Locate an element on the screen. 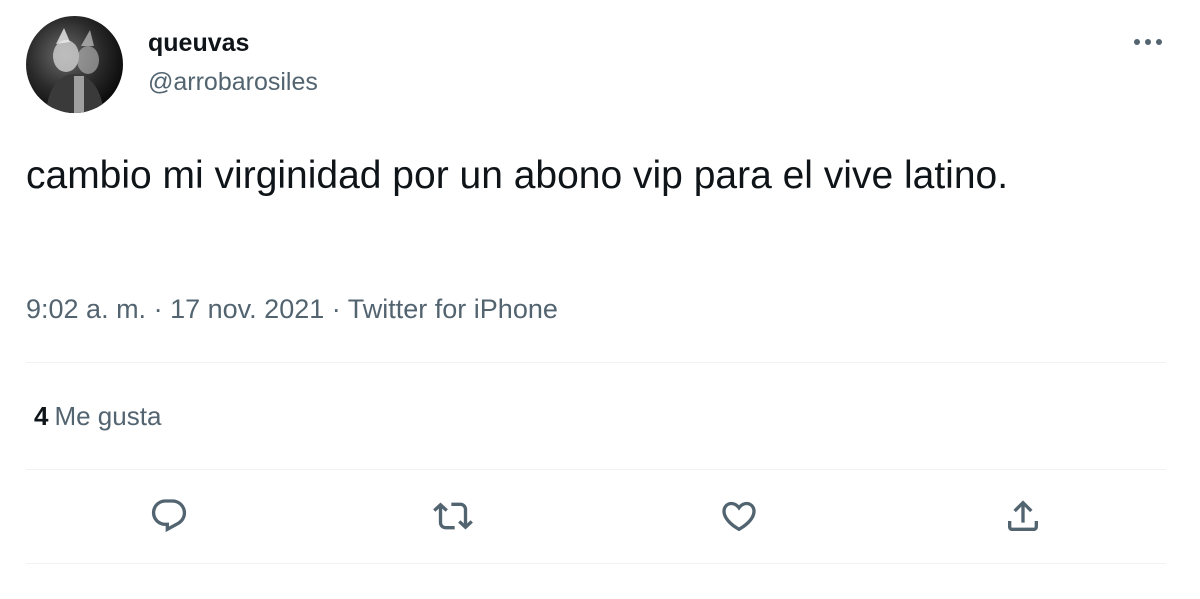 The height and width of the screenshot is (599, 1200). retweet-icon is located at coordinates (453, 516).